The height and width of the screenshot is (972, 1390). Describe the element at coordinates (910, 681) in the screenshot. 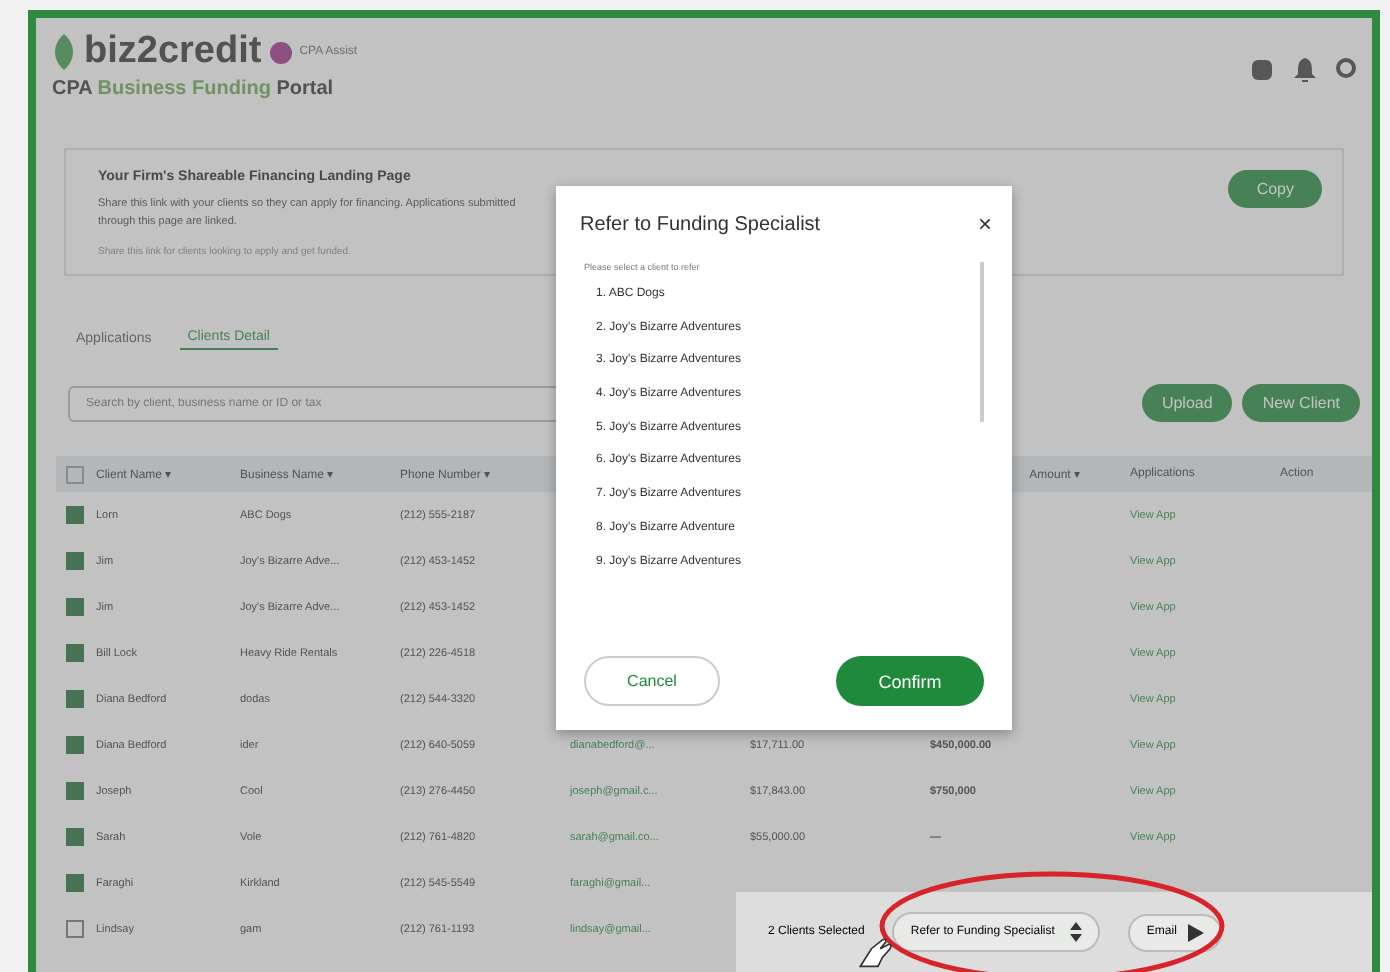

I see `confirm-button: Confirm` at that location.